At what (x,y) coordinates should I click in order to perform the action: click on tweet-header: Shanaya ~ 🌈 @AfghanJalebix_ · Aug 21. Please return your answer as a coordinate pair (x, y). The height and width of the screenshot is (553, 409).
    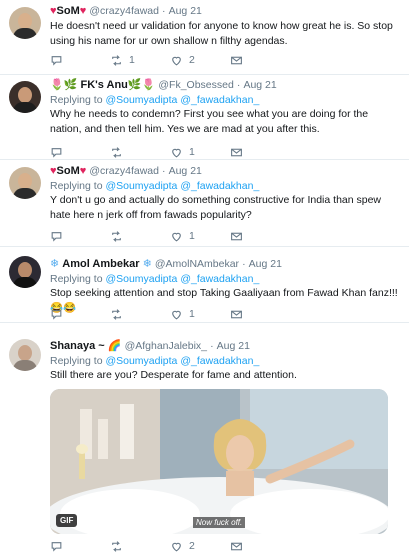
    Looking at the image, I should click on (225, 346).